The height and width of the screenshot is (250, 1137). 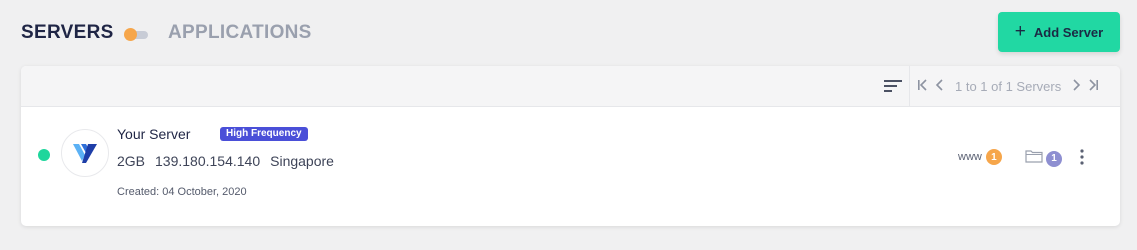 I want to click on server-badge: High Frequency, so click(x=264, y=134).